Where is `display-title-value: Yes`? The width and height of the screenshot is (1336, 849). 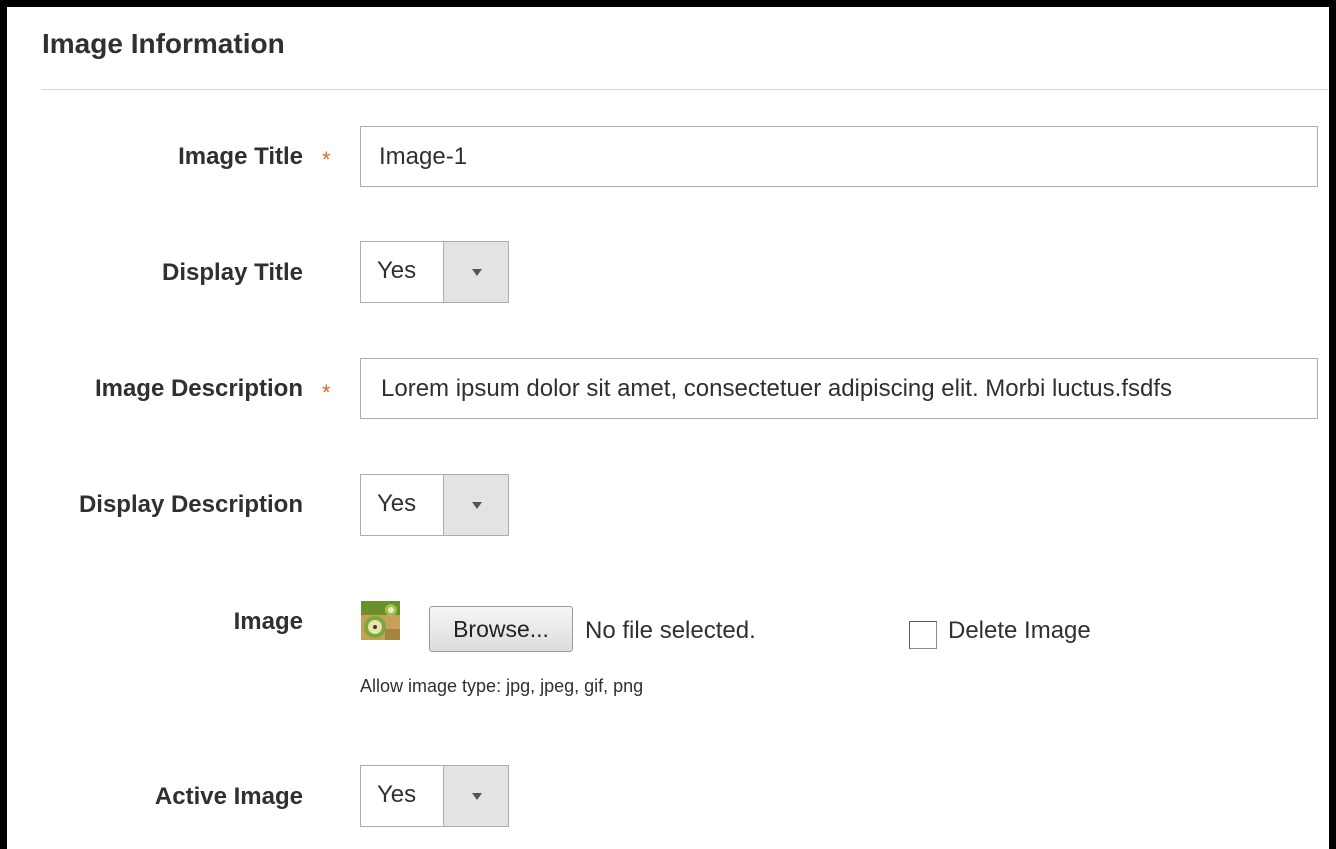
display-title-value: Yes is located at coordinates (397, 270).